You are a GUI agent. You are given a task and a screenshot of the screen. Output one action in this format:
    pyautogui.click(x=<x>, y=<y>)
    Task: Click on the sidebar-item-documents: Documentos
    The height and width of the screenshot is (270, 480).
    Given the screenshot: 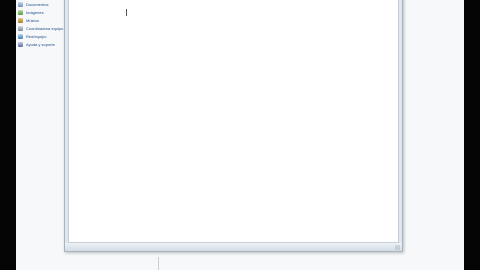 What is the action you would take?
    pyautogui.click(x=41, y=4)
    